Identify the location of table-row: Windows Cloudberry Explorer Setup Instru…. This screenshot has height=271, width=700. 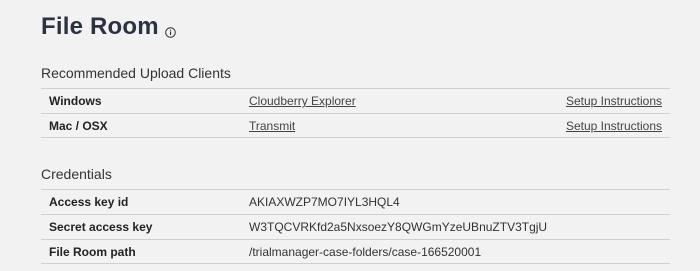
(355, 100).